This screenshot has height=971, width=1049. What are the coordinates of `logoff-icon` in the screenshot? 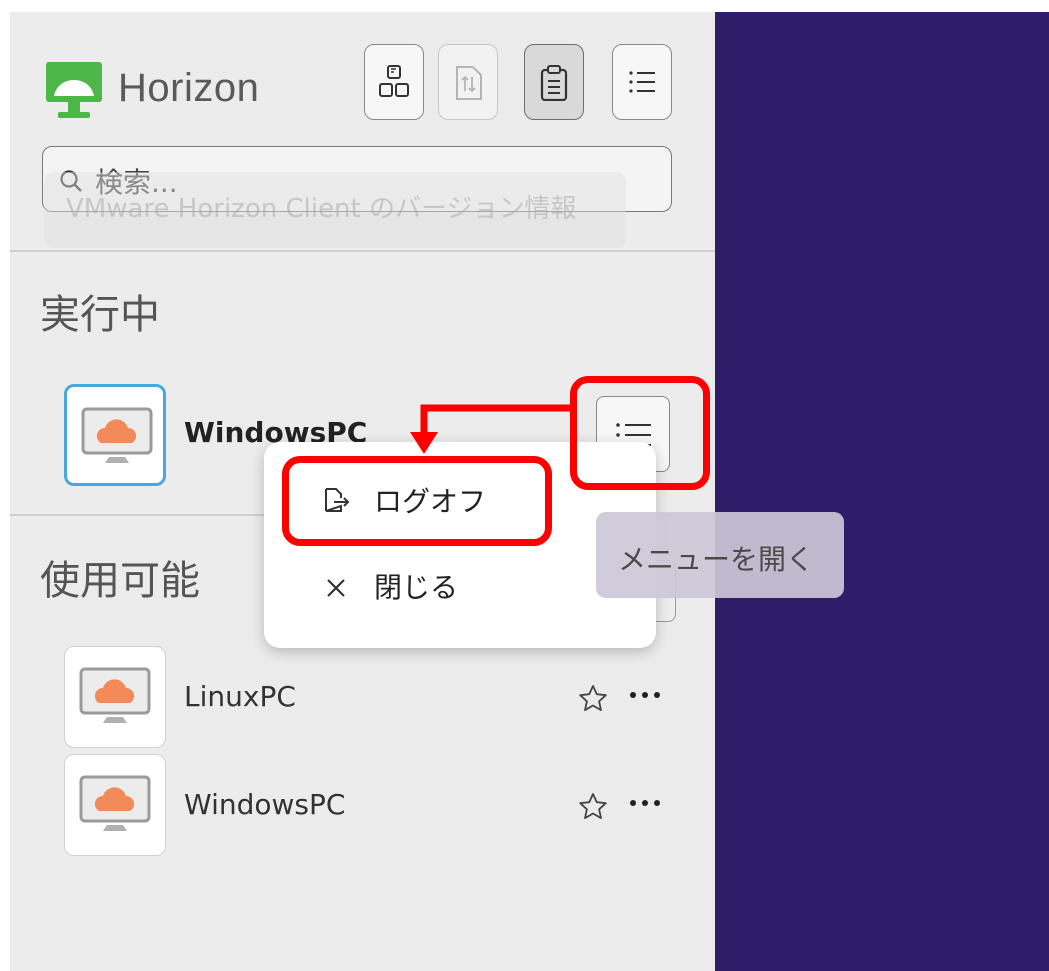 It's located at (337, 500).